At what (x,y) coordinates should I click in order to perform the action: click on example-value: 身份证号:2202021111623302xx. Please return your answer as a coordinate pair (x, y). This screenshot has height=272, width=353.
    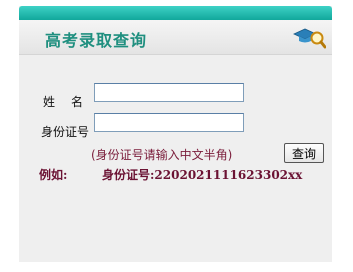
    Looking at the image, I should click on (202, 175).